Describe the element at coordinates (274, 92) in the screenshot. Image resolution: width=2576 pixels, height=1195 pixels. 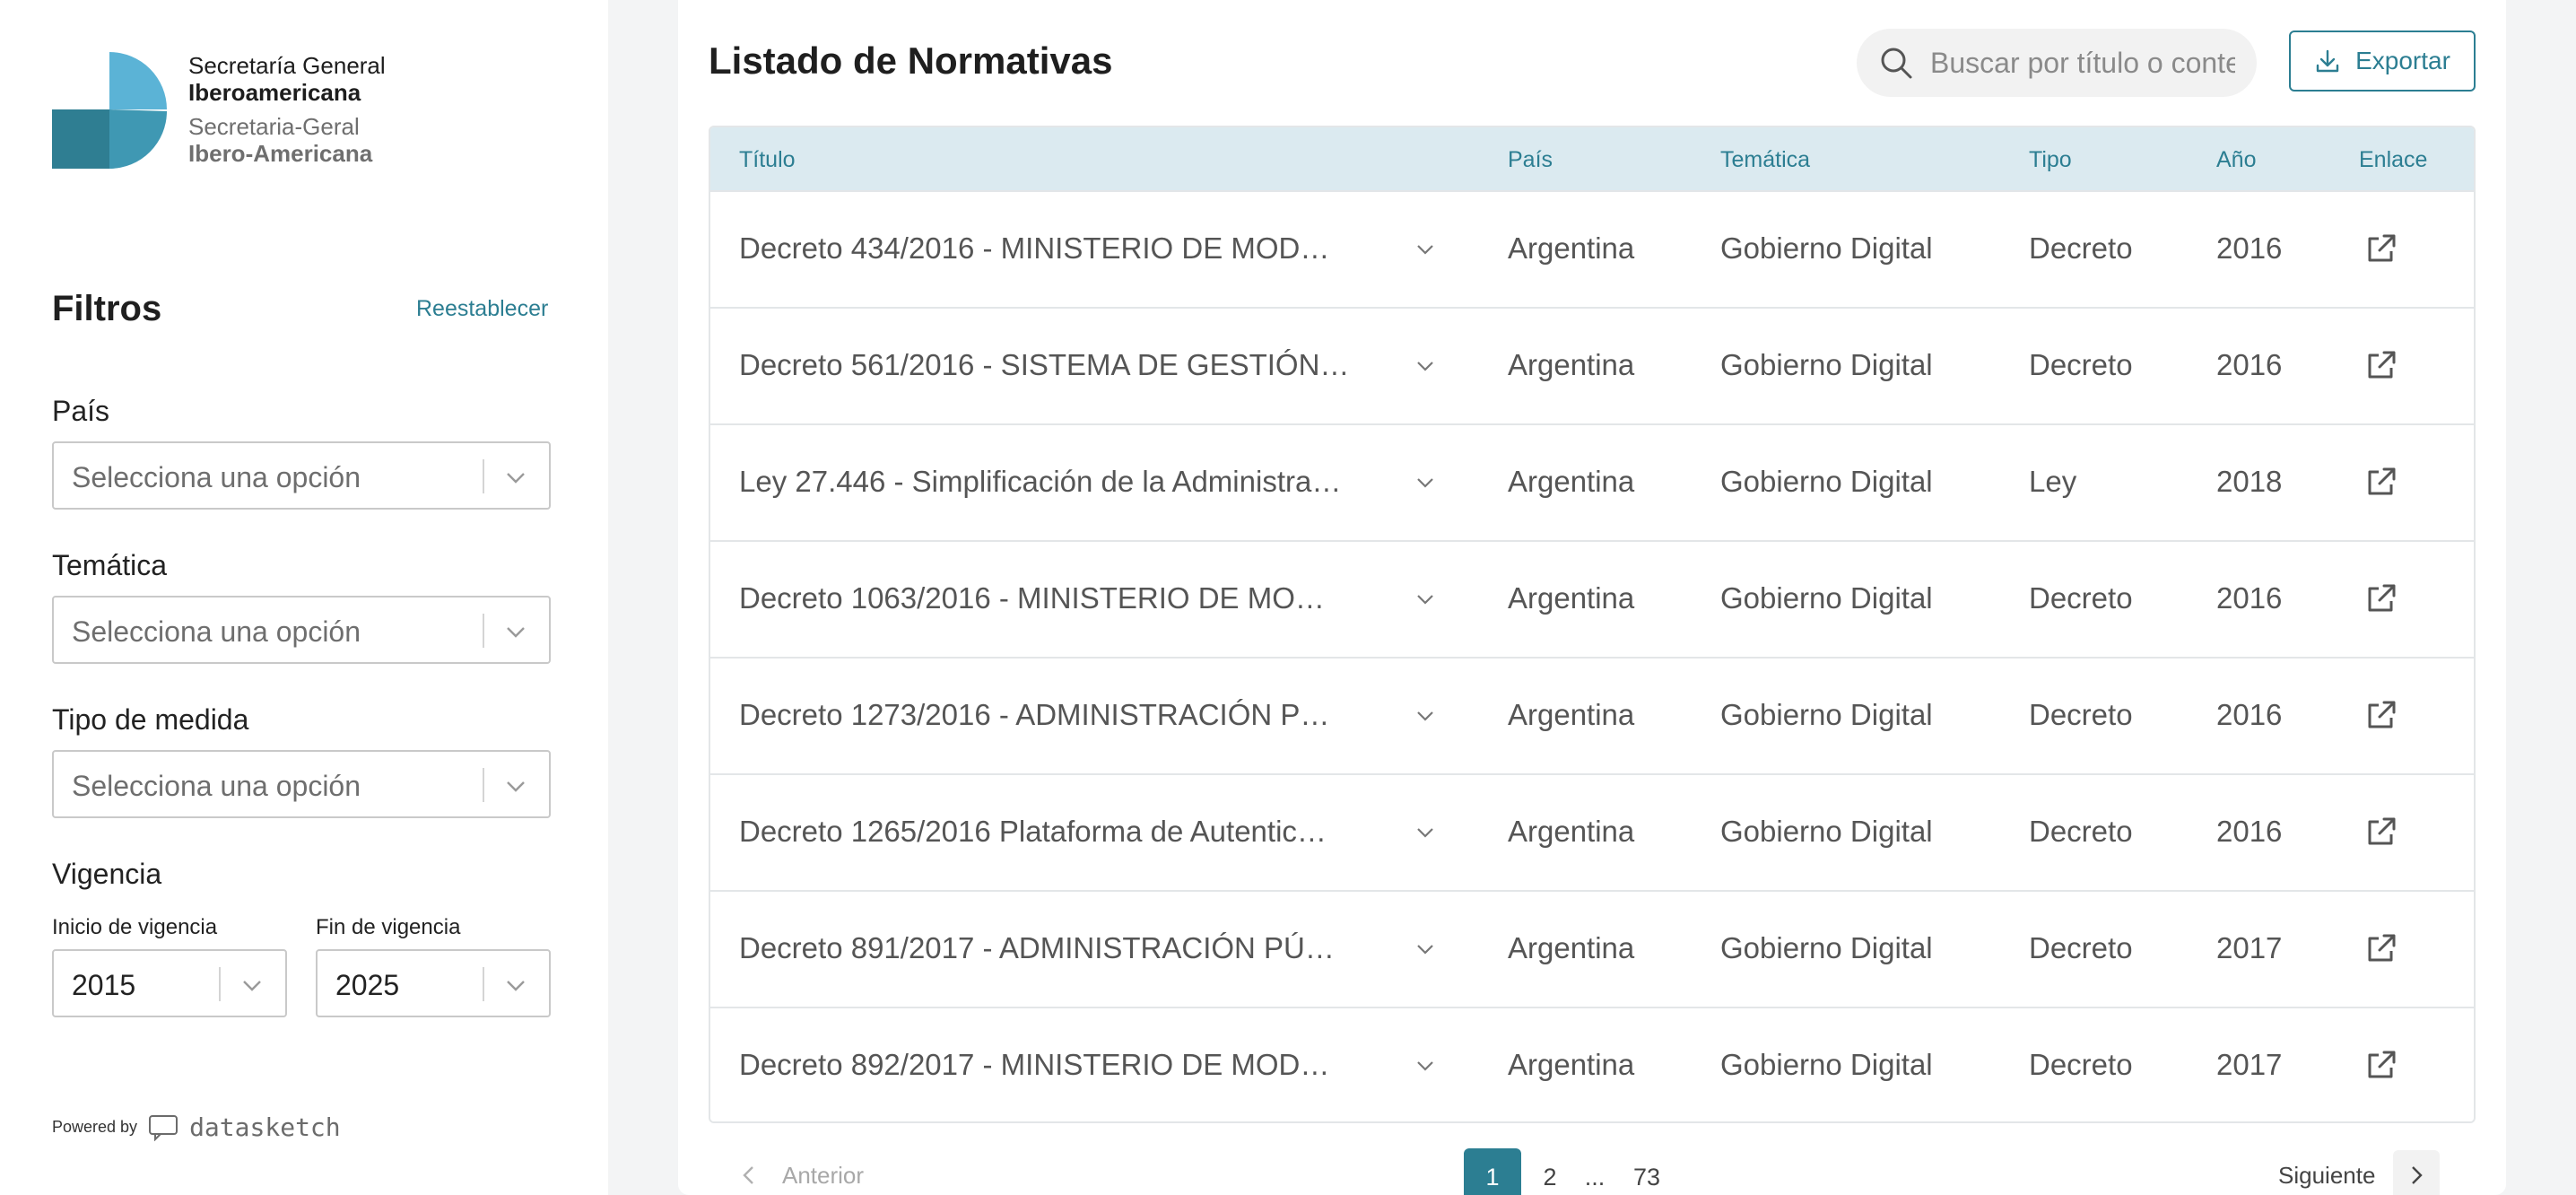
I see `logo-line-2: Iberoamericana` at that location.